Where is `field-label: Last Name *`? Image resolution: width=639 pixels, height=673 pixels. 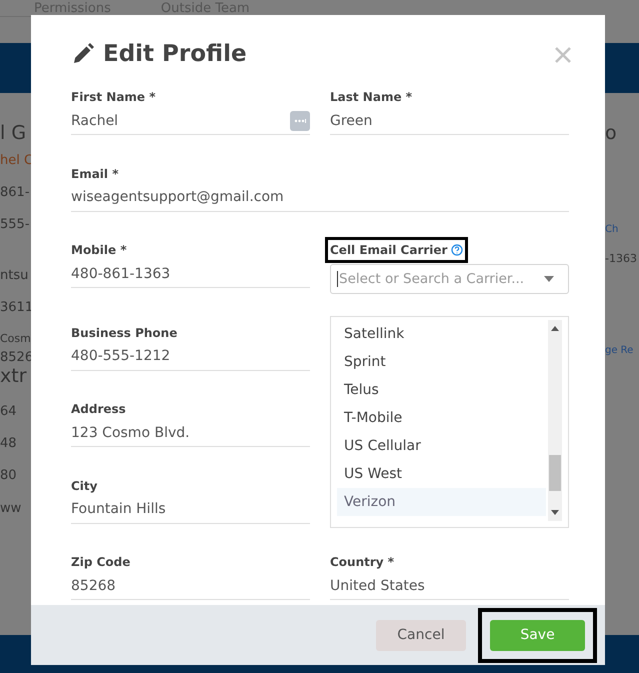
field-label: Last Name * is located at coordinates (371, 97).